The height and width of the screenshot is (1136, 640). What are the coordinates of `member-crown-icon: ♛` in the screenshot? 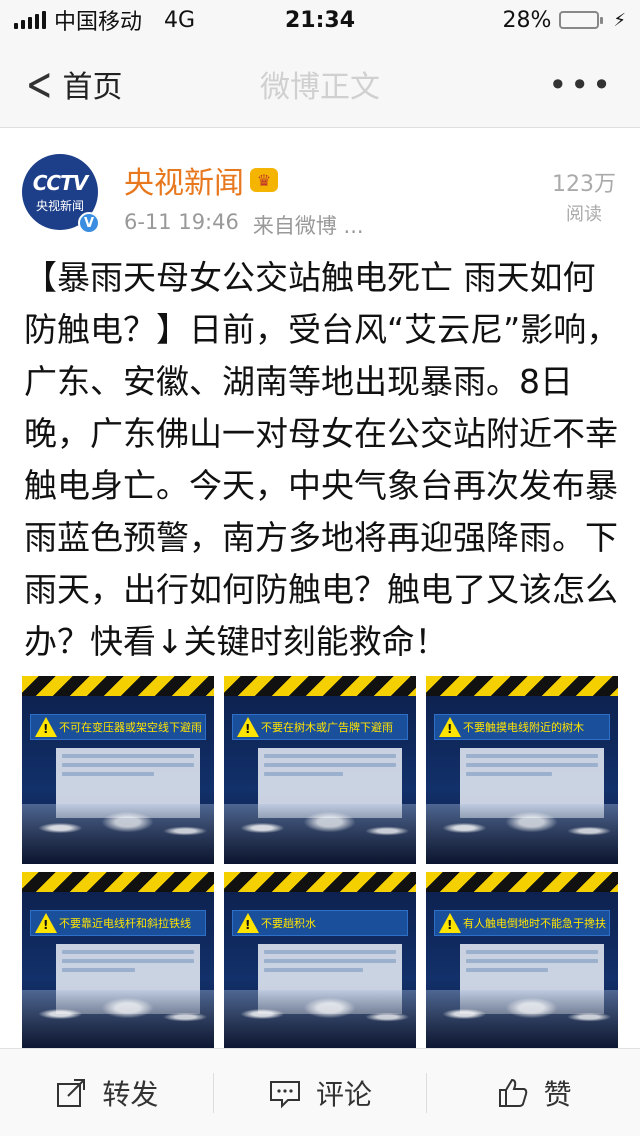 It's located at (264, 180).